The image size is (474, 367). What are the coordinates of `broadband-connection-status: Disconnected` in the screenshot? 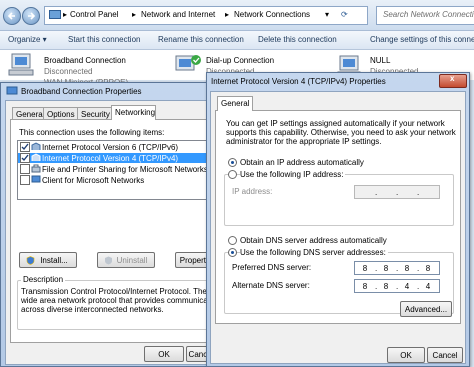 It's located at (68, 71).